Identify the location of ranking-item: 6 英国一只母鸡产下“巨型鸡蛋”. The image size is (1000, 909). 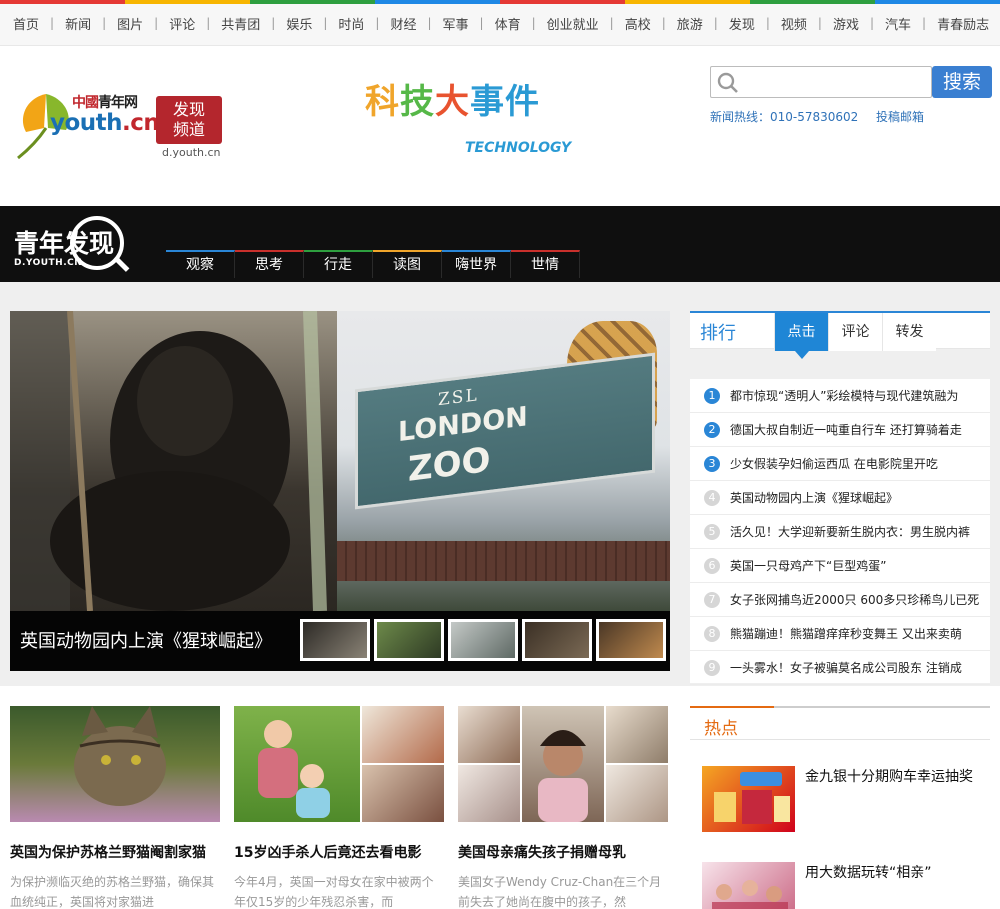
(840, 566).